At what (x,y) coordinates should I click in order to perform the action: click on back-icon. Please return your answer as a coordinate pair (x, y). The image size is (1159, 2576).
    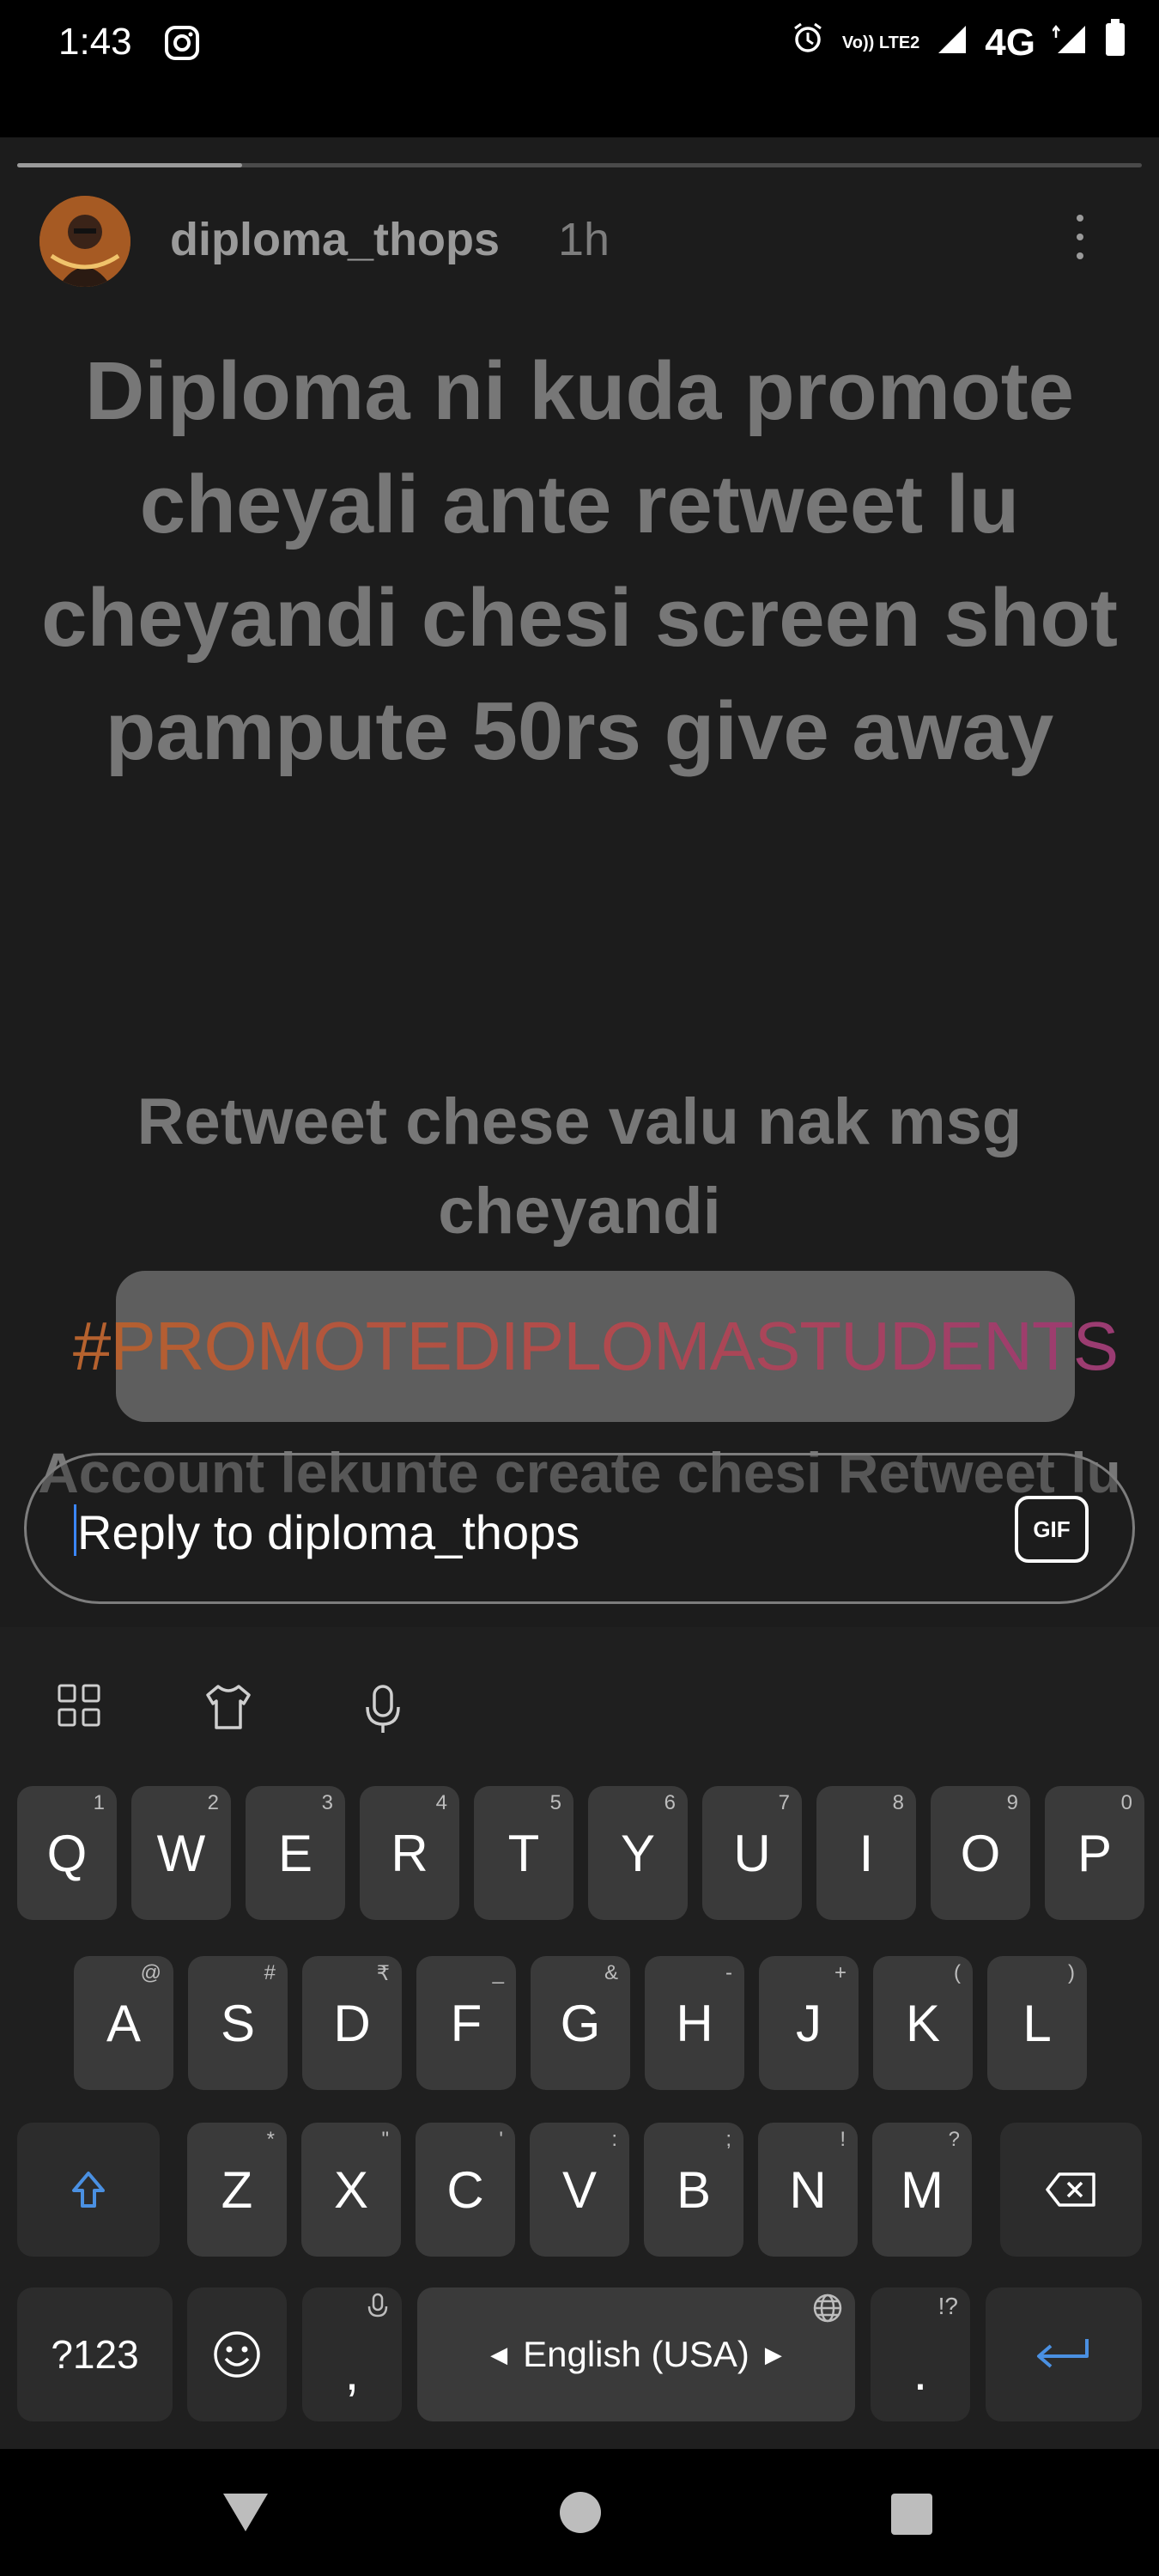
    Looking at the image, I should click on (245, 2514).